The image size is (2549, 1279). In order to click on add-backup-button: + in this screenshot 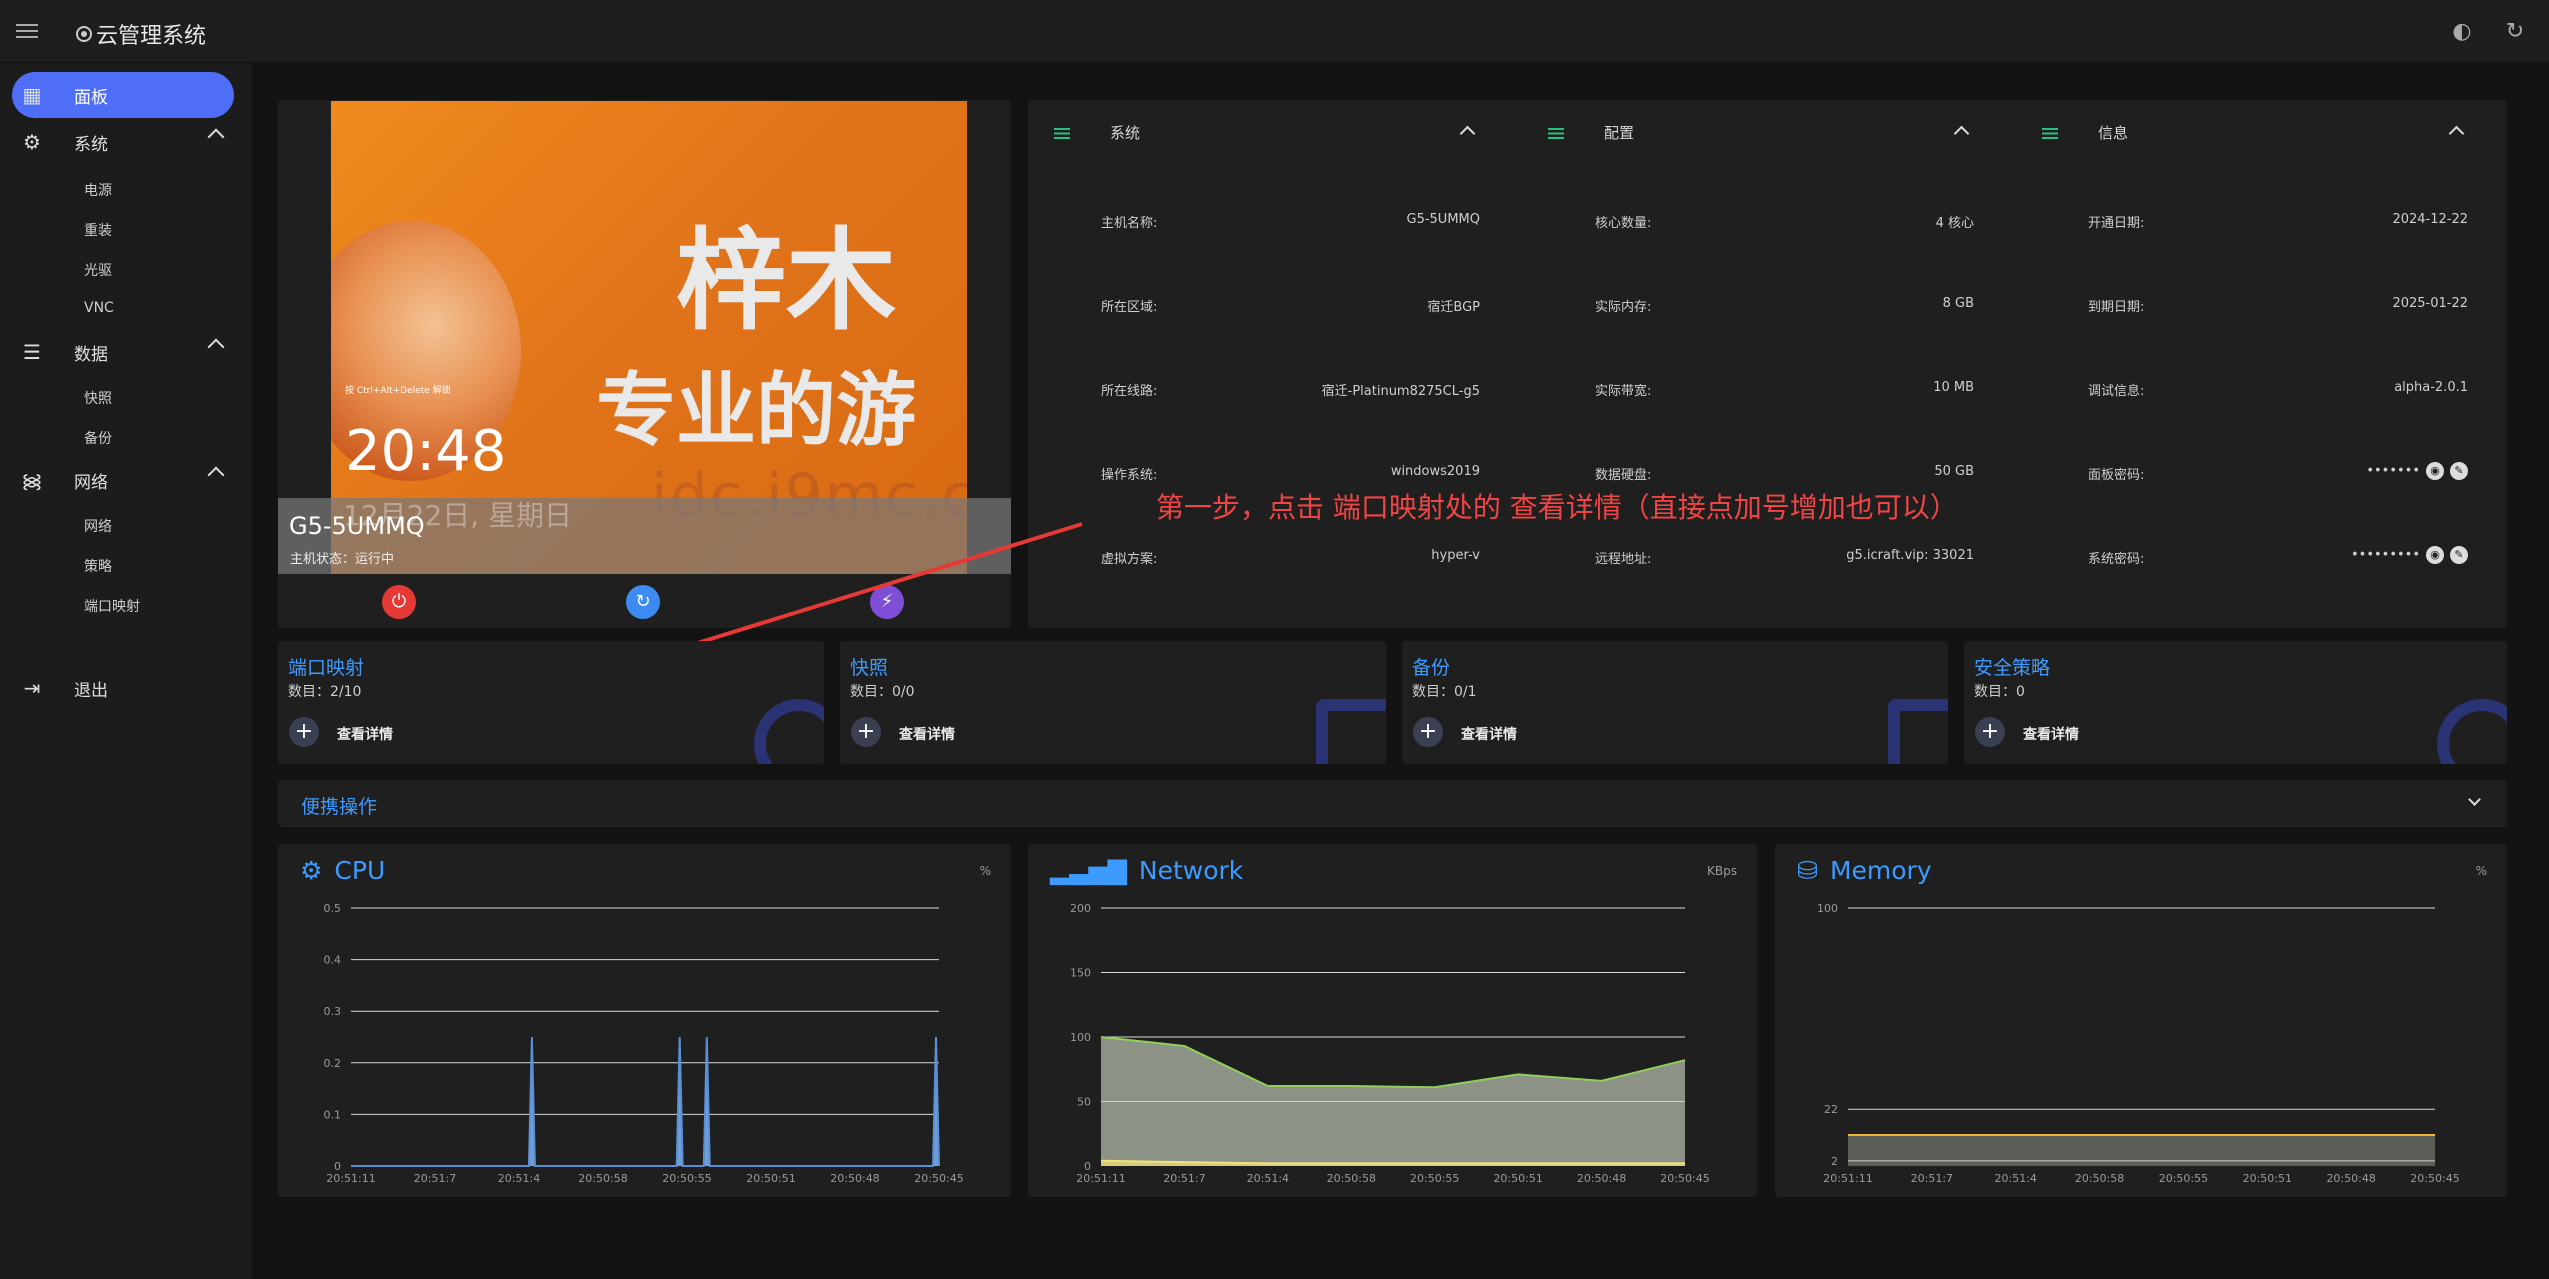, I will do `click(1428, 732)`.